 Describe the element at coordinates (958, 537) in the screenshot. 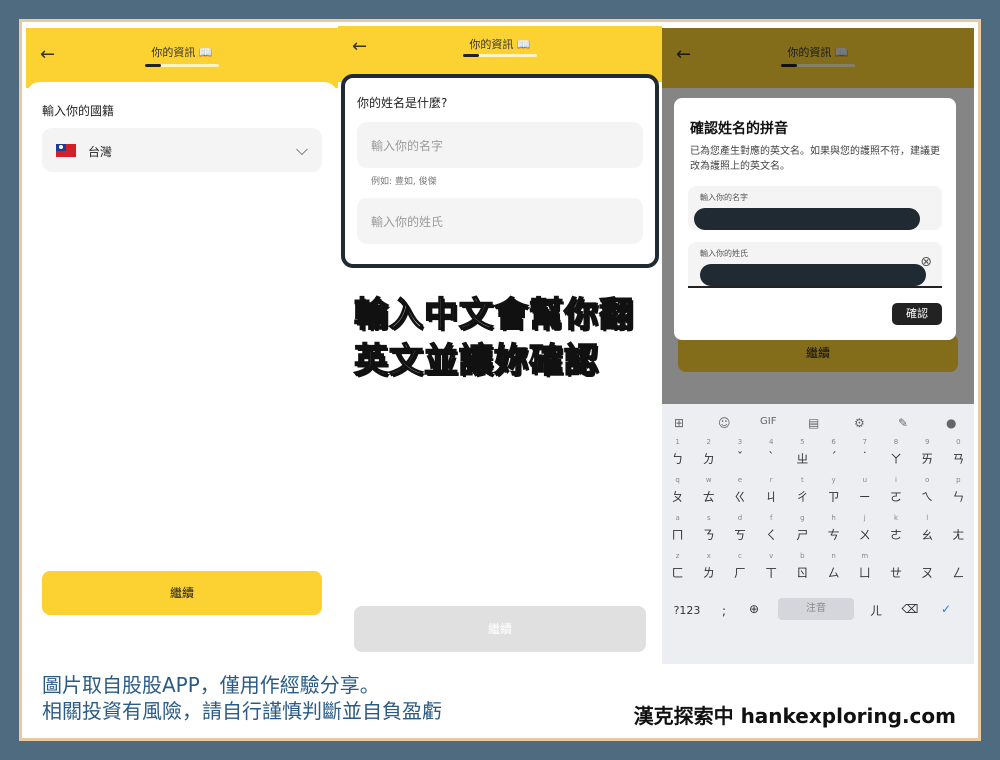

I see `keyboard-key: ㄤ` at that location.